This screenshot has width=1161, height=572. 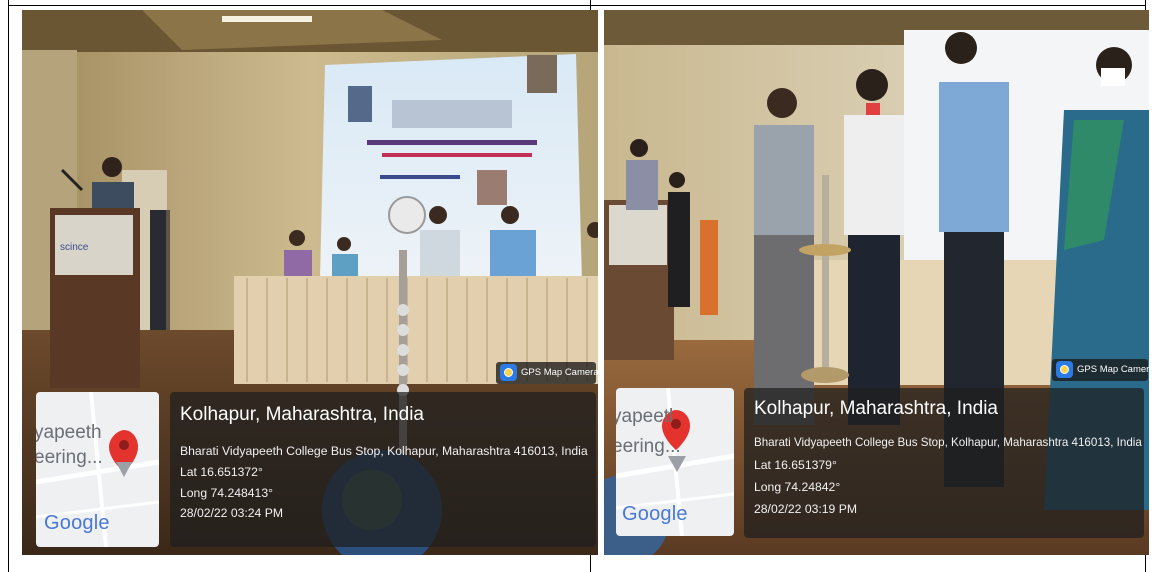 What do you see at coordinates (74, 247) in the screenshot?
I see `svg-text: scince` at bounding box center [74, 247].